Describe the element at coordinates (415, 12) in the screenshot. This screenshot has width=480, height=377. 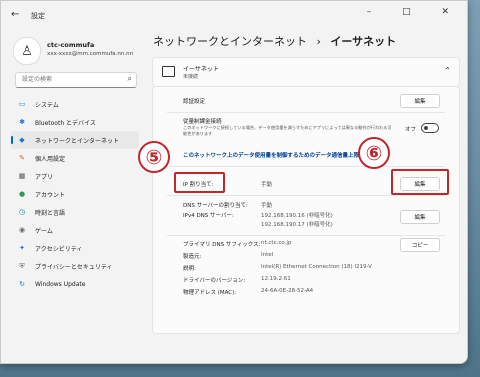
I see `window-controls: – □ ✕` at that location.